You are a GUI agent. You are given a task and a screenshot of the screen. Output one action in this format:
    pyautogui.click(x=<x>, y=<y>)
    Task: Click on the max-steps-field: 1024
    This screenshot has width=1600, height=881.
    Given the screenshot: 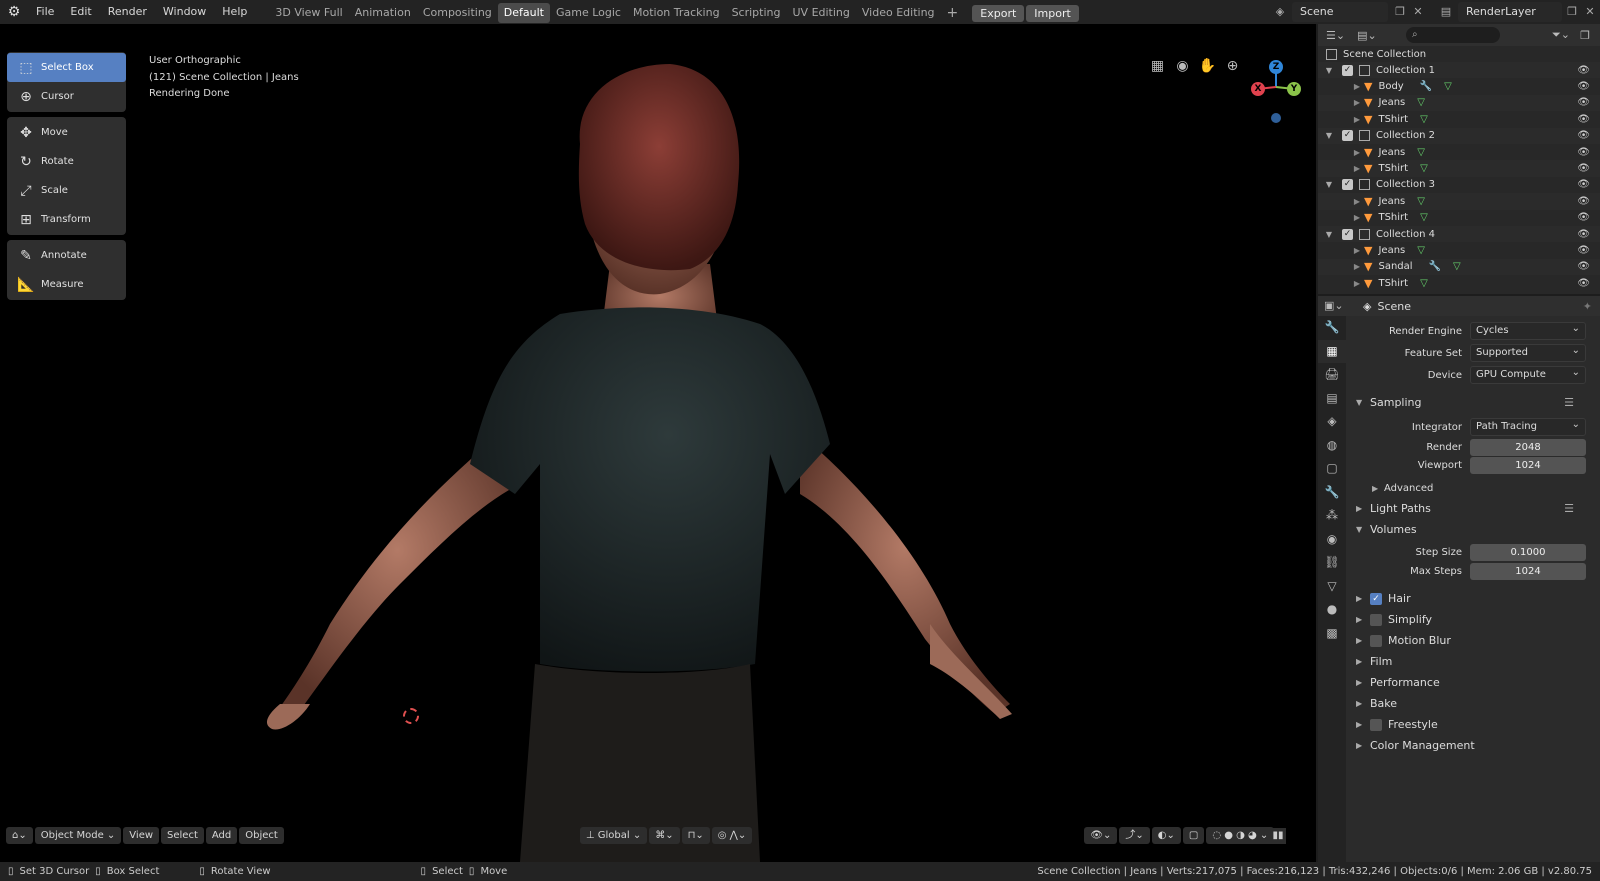 What is the action you would take?
    pyautogui.click(x=1528, y=571)
    